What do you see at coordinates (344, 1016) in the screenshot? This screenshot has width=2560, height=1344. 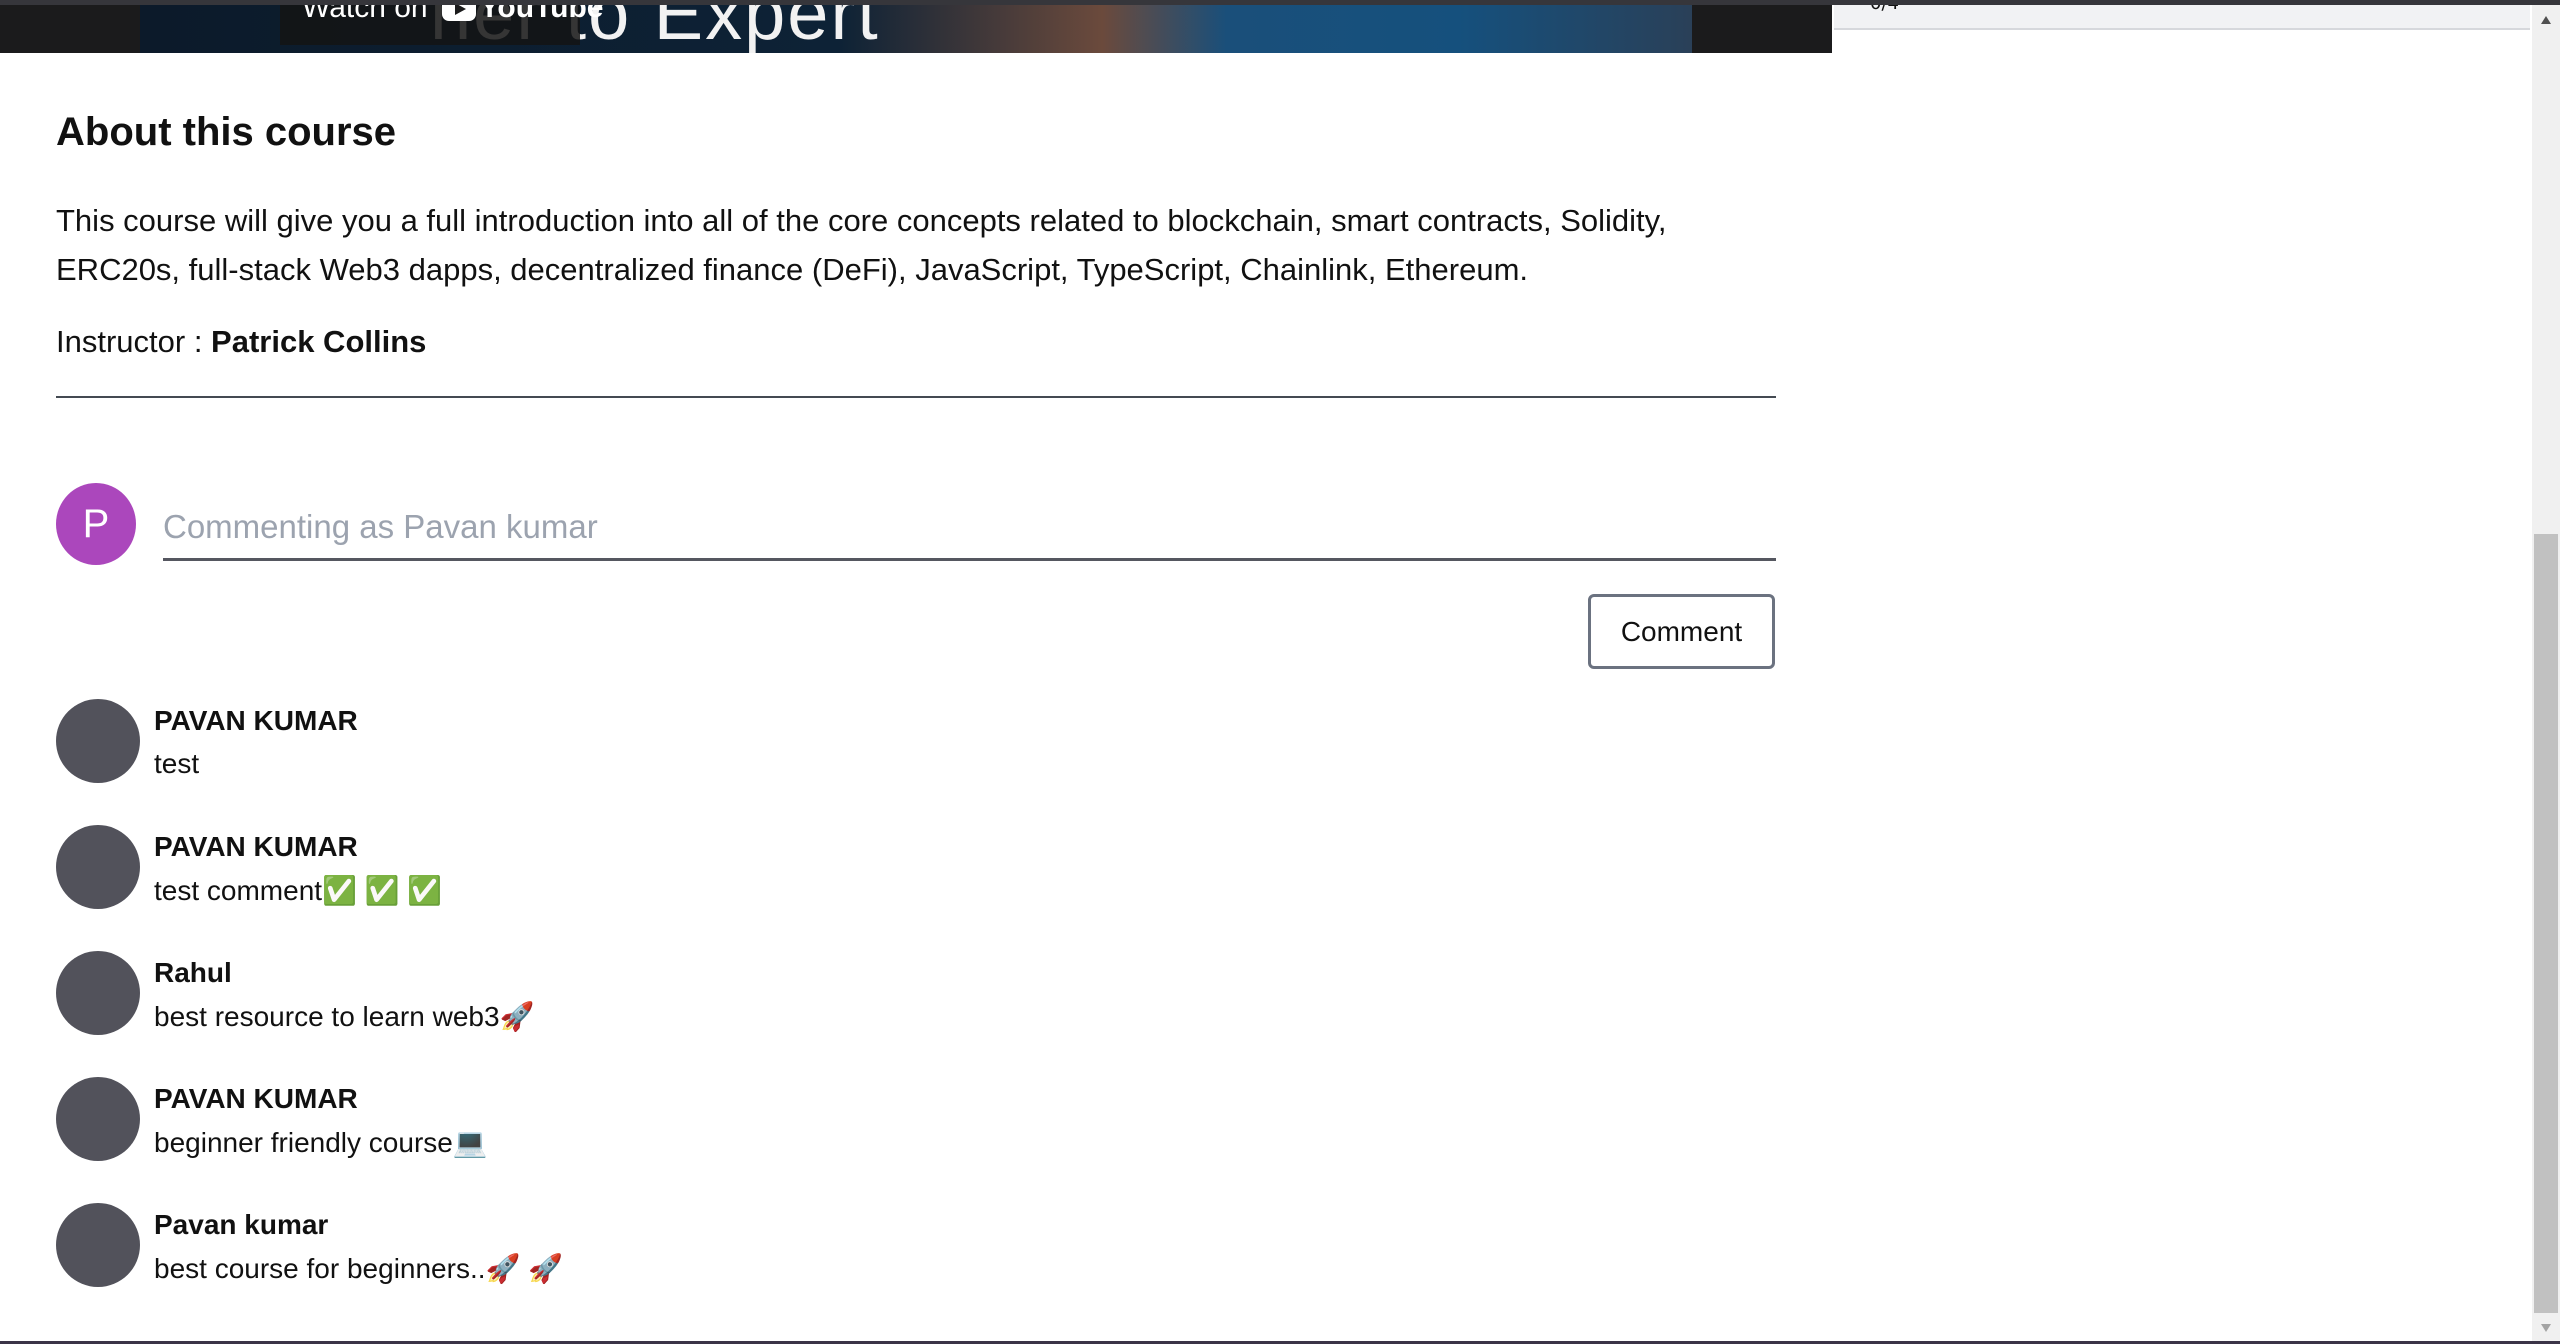 I see `comment-text: best resource to learn web3🚀` at bounding box center [344, 1016].